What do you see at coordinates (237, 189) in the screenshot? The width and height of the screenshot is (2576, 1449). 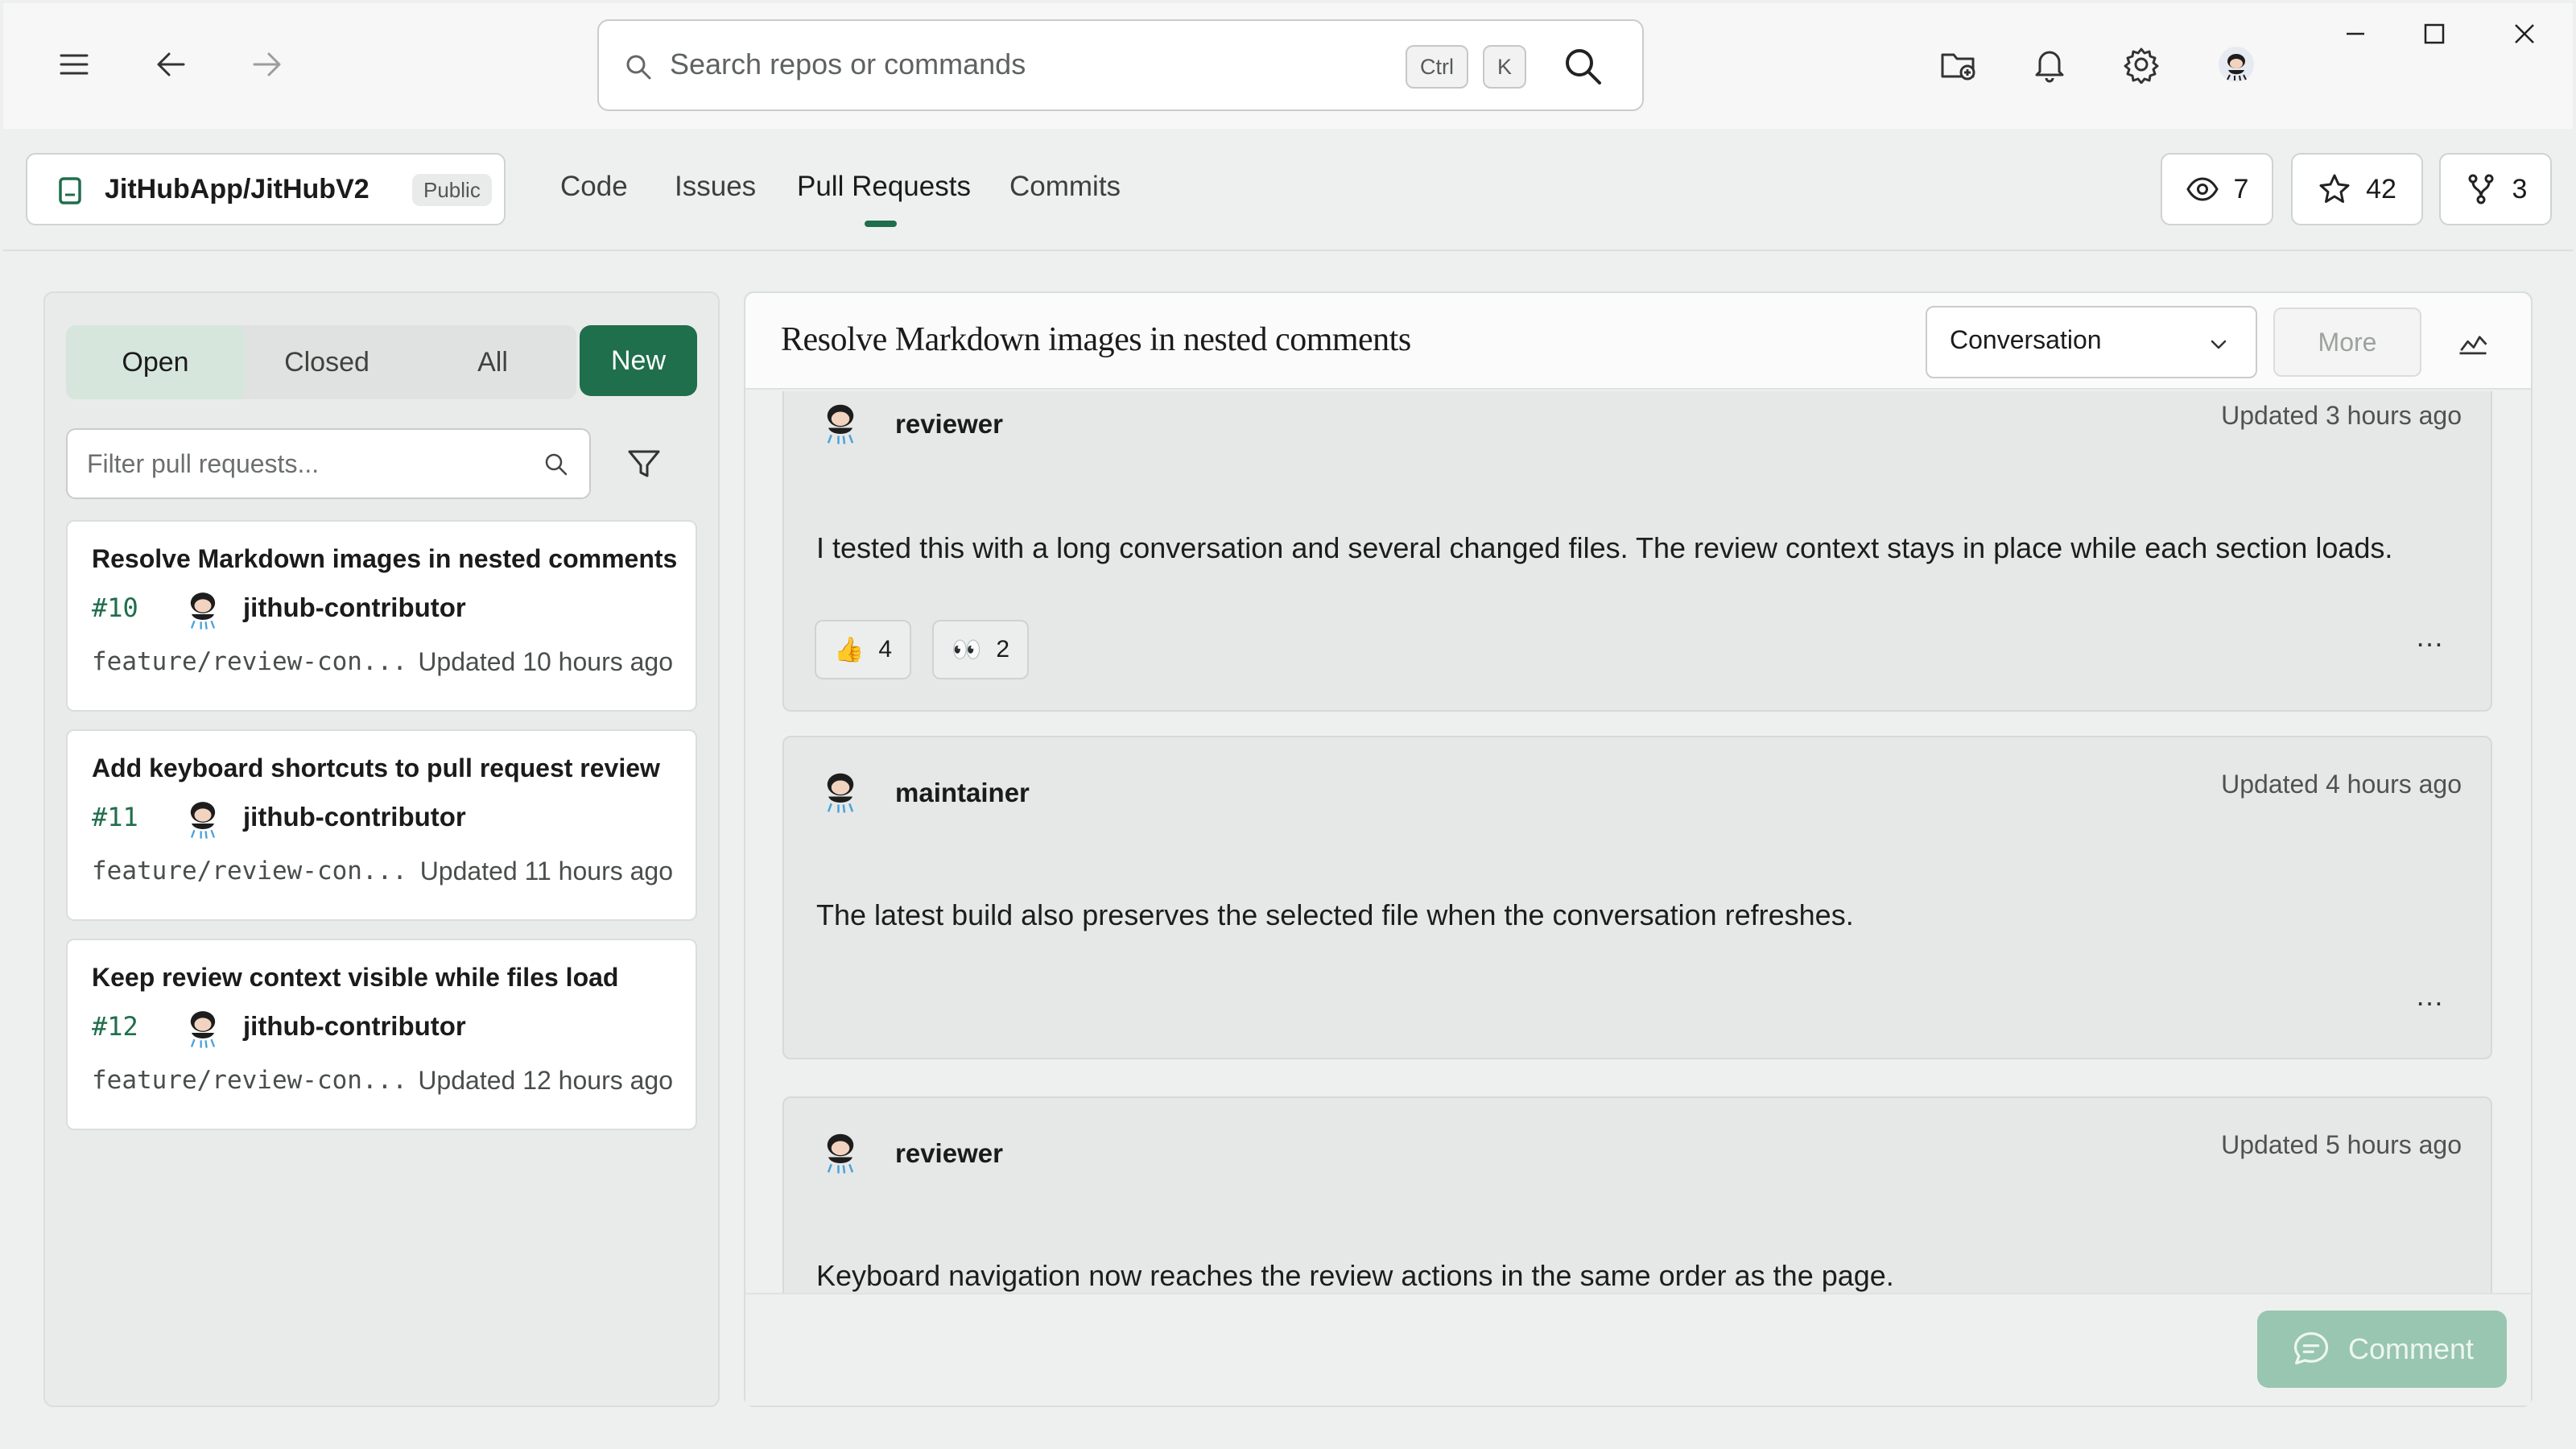 I see `repo-name: JitHubApp/JitHubV2` at bounding box center [237, 189].